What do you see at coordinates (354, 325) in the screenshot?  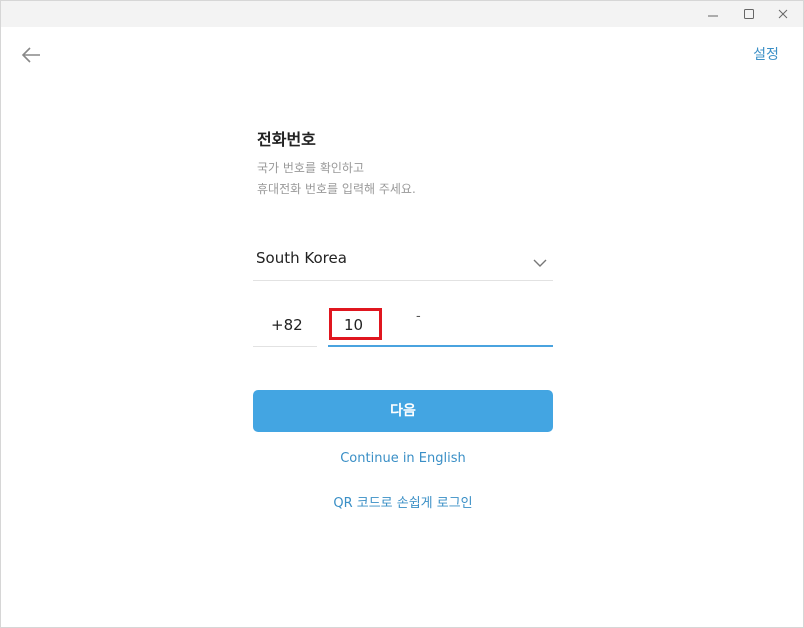 I see `phone-number-value: 10` at bounding box center [354, 325].